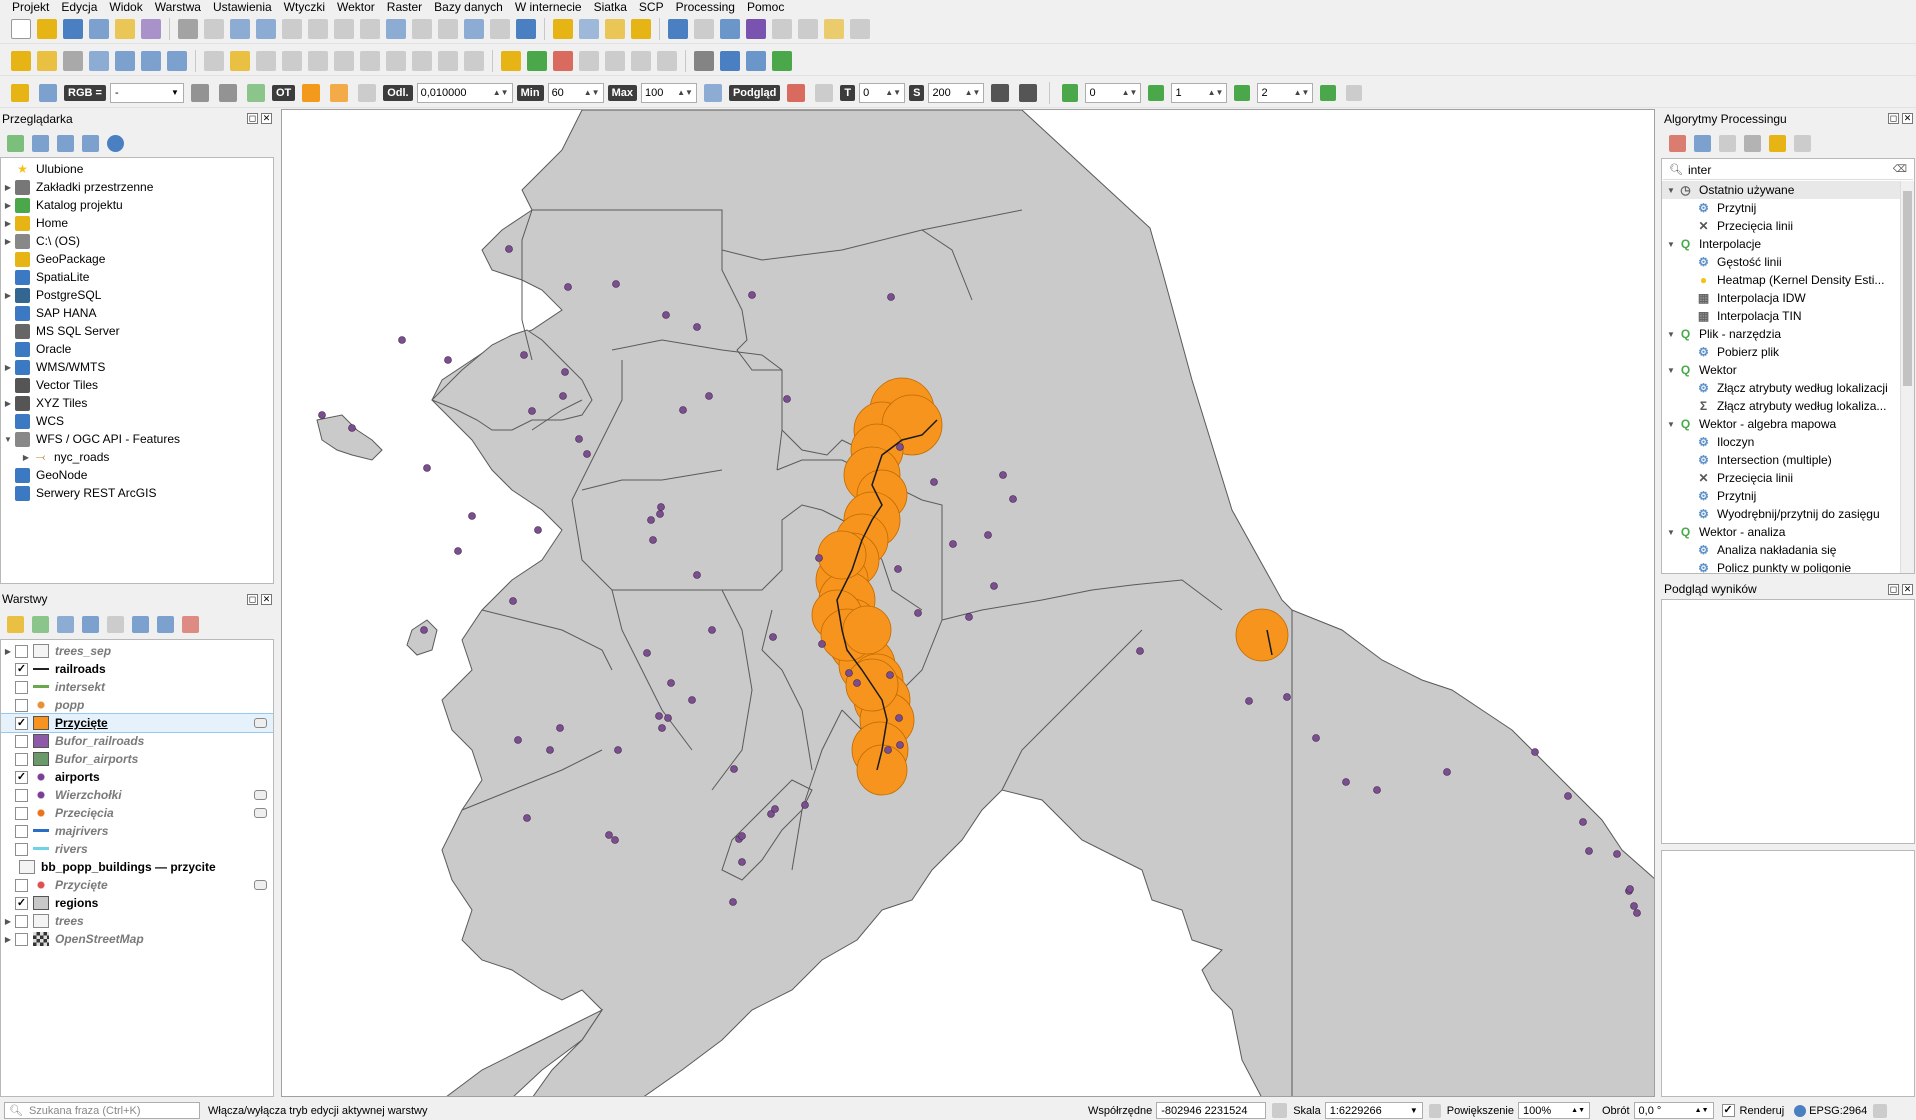 The height and width of the screenshot is (1120, 1916). I want to click on scp-color-icon, so click(796, 92).